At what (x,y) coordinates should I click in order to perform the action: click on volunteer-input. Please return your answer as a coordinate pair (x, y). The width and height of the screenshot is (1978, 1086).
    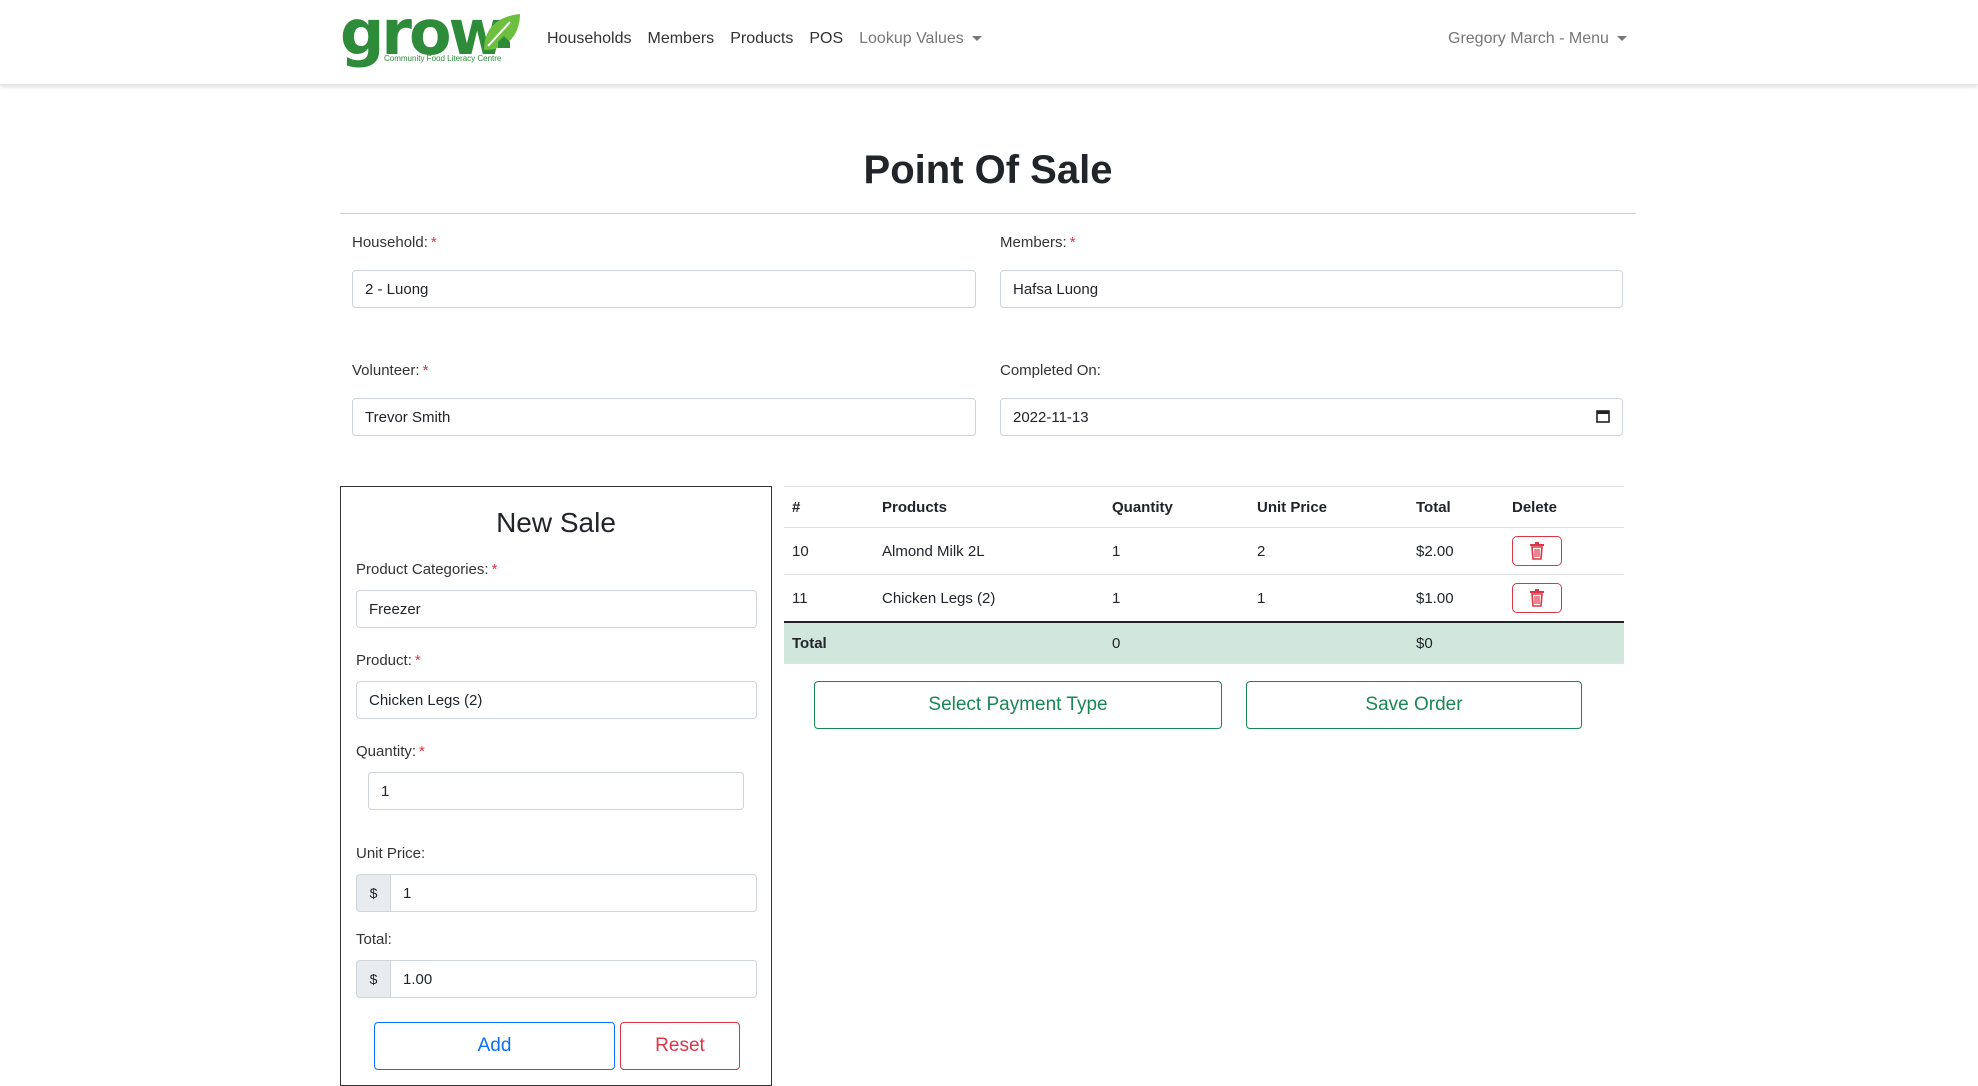
    Looking at the image, I should click on (664, 417).